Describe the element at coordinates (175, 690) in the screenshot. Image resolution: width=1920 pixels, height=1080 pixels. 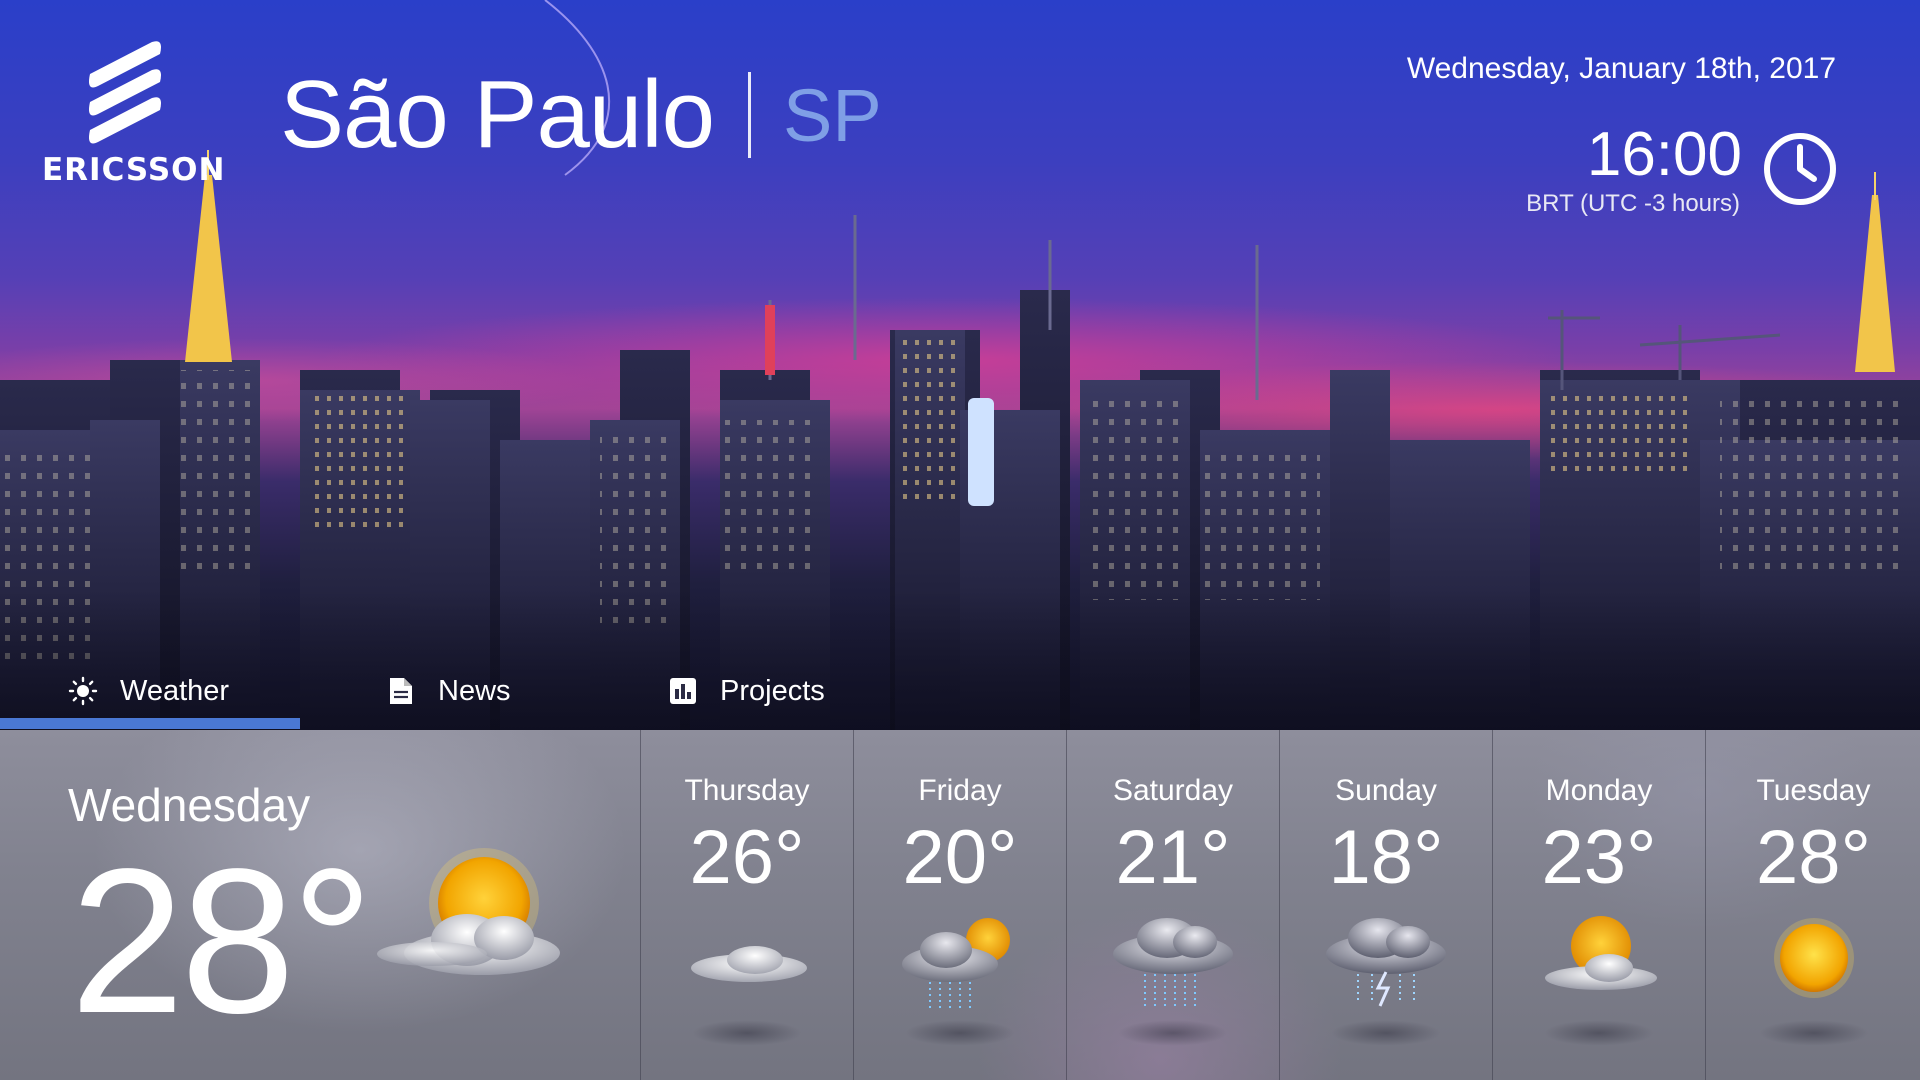
I see `tab-weather-label: Weather` at that location.